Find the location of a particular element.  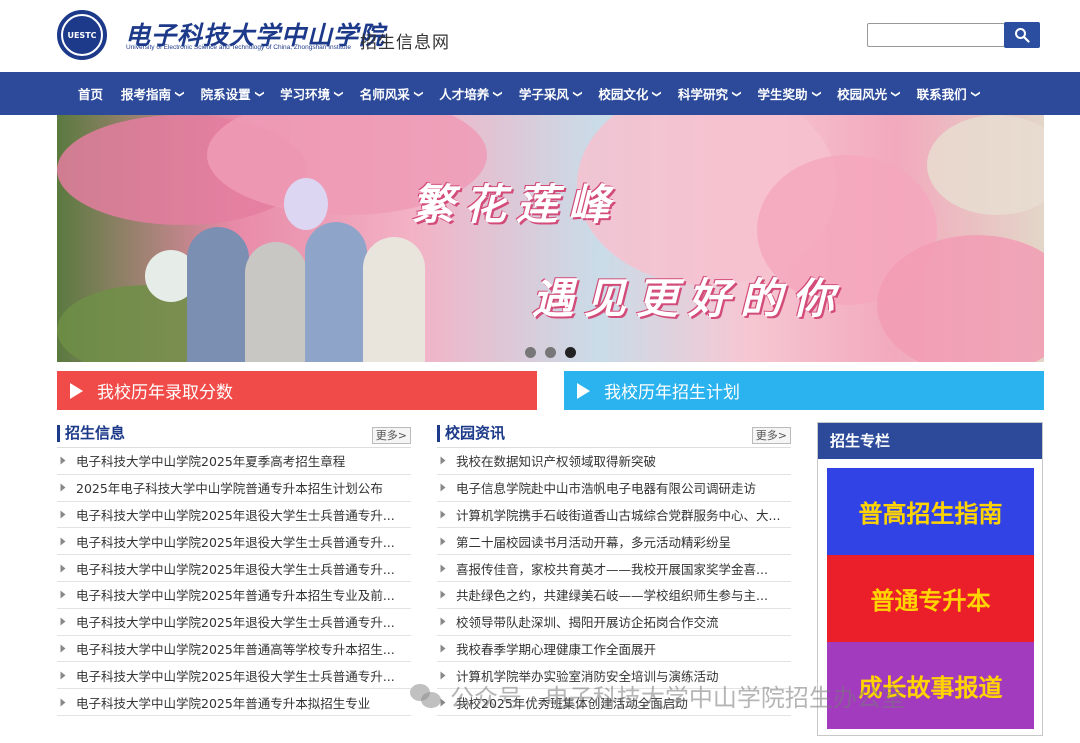

banner-headline-1: 繁花莲峰 is located at coordinates (516, 204).